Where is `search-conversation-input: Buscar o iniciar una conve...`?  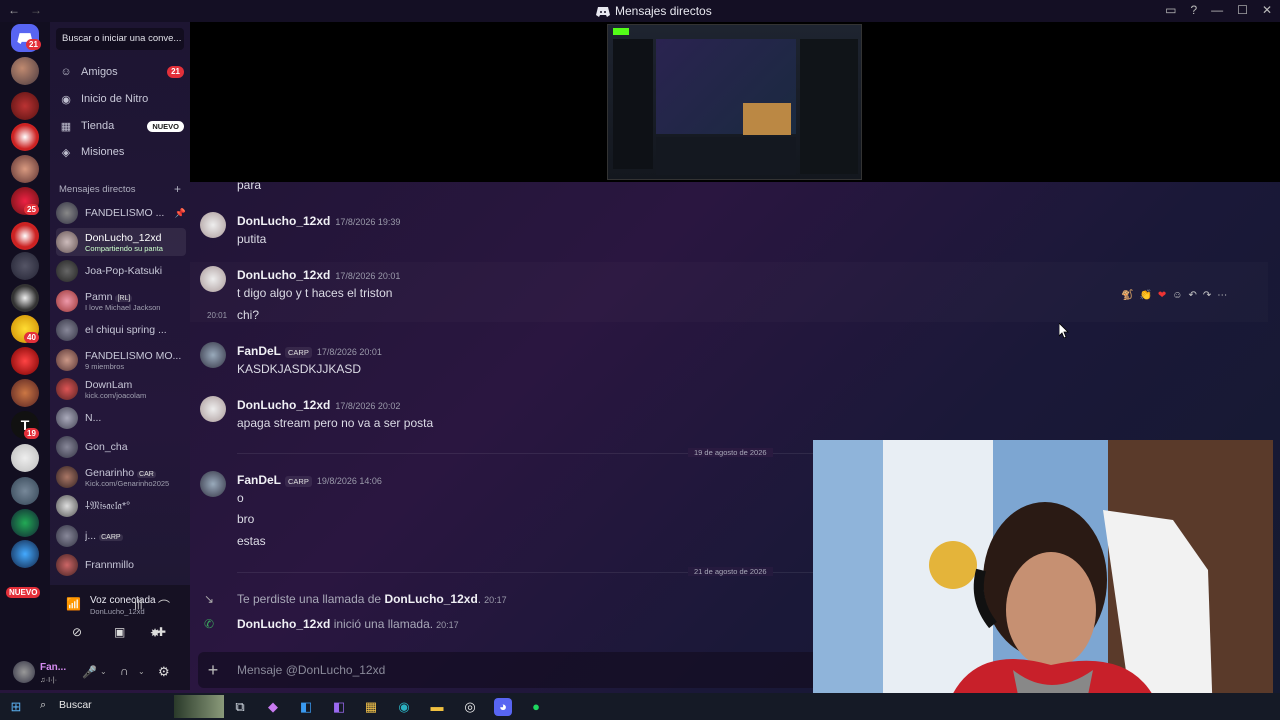 search-conversation-input: Buscar o iniciar una conve... is located at coordinates (120, 39).